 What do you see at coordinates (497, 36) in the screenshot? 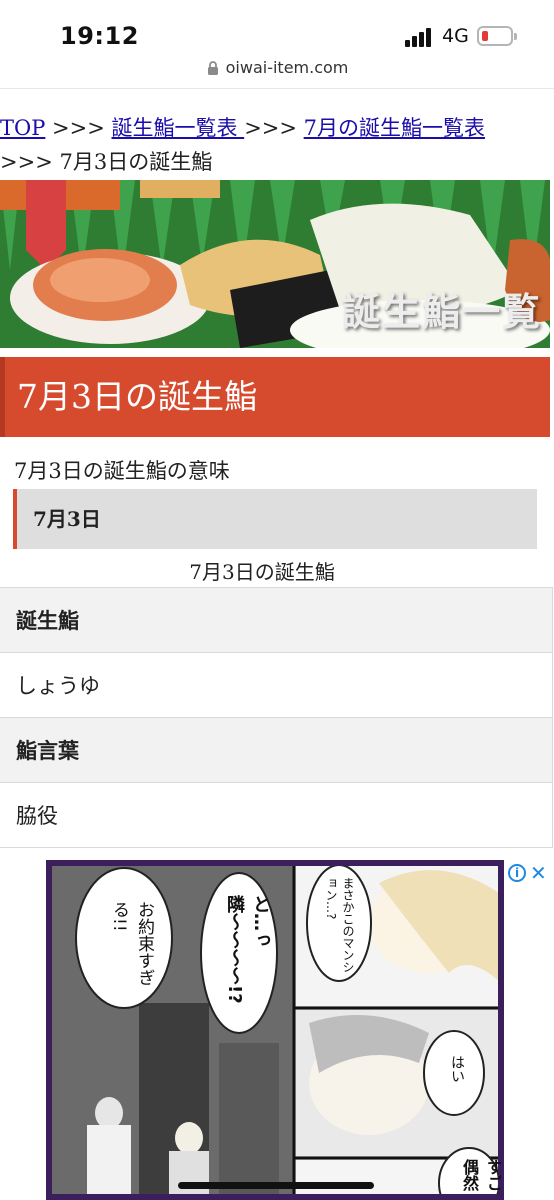
I see `battery-icon` at bounding box center [497, 36].